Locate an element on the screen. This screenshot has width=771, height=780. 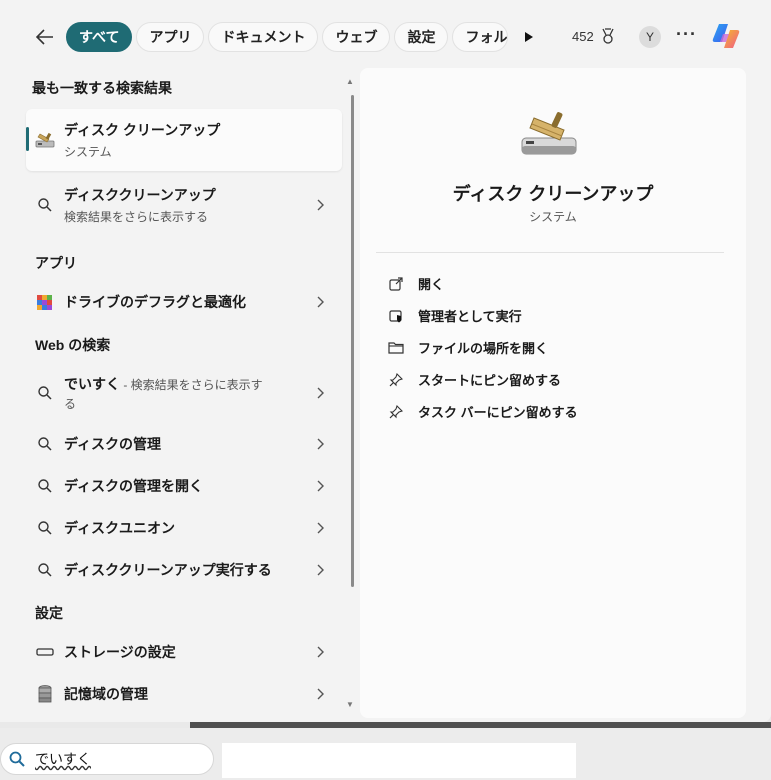
best-match-item: ディスク クリーンアップ システム is located at coordinates (184, 140).